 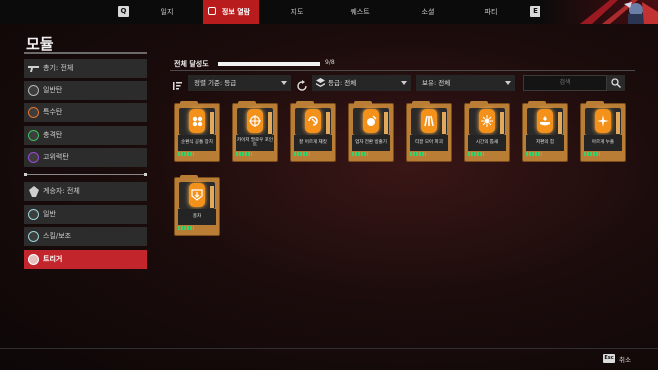 I want to click on tab-quest: 퀘스트, so click(x=360, y=12).